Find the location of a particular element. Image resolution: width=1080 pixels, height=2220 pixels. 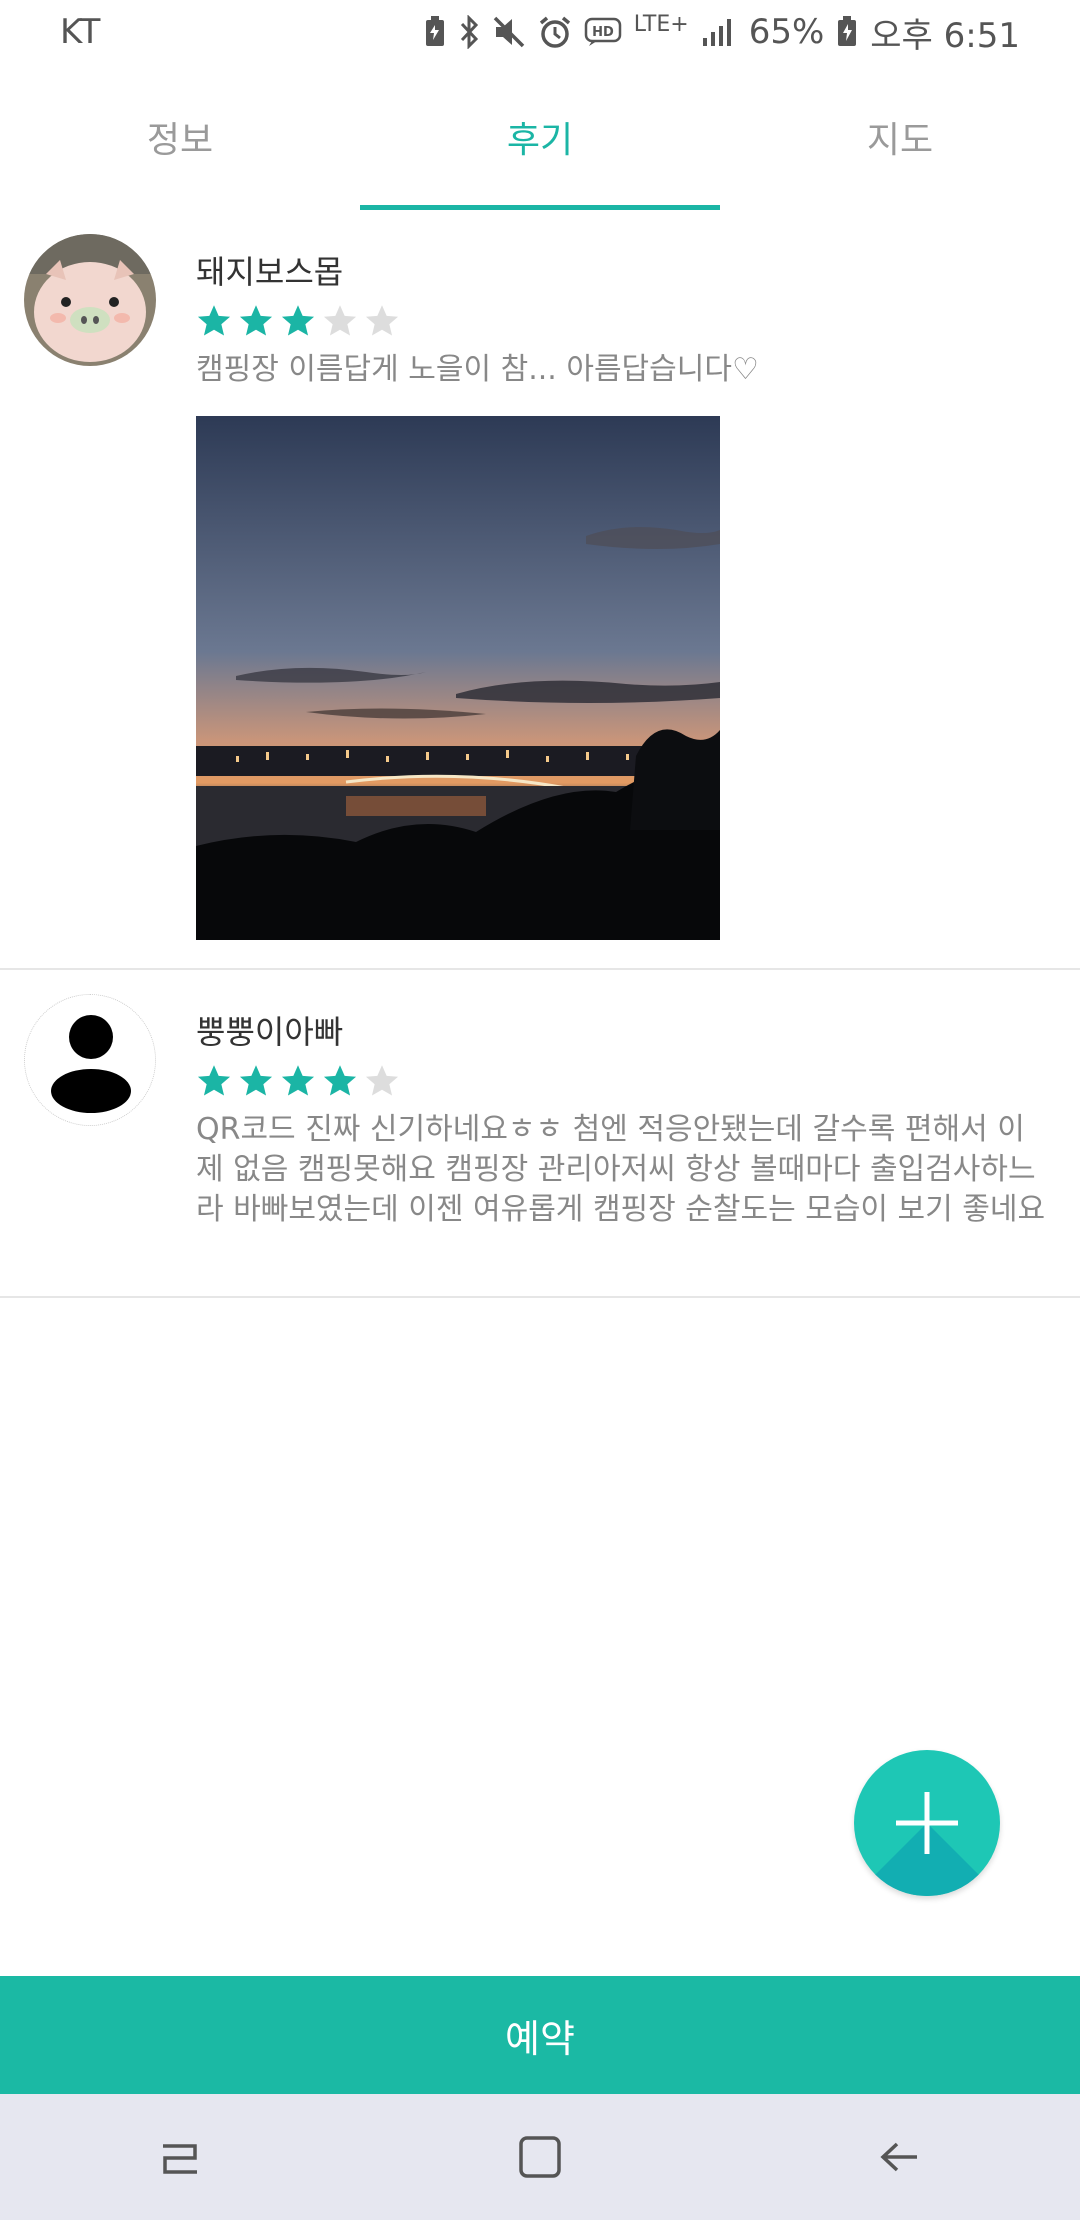

mute-icon is located at coordinates (509, 32).